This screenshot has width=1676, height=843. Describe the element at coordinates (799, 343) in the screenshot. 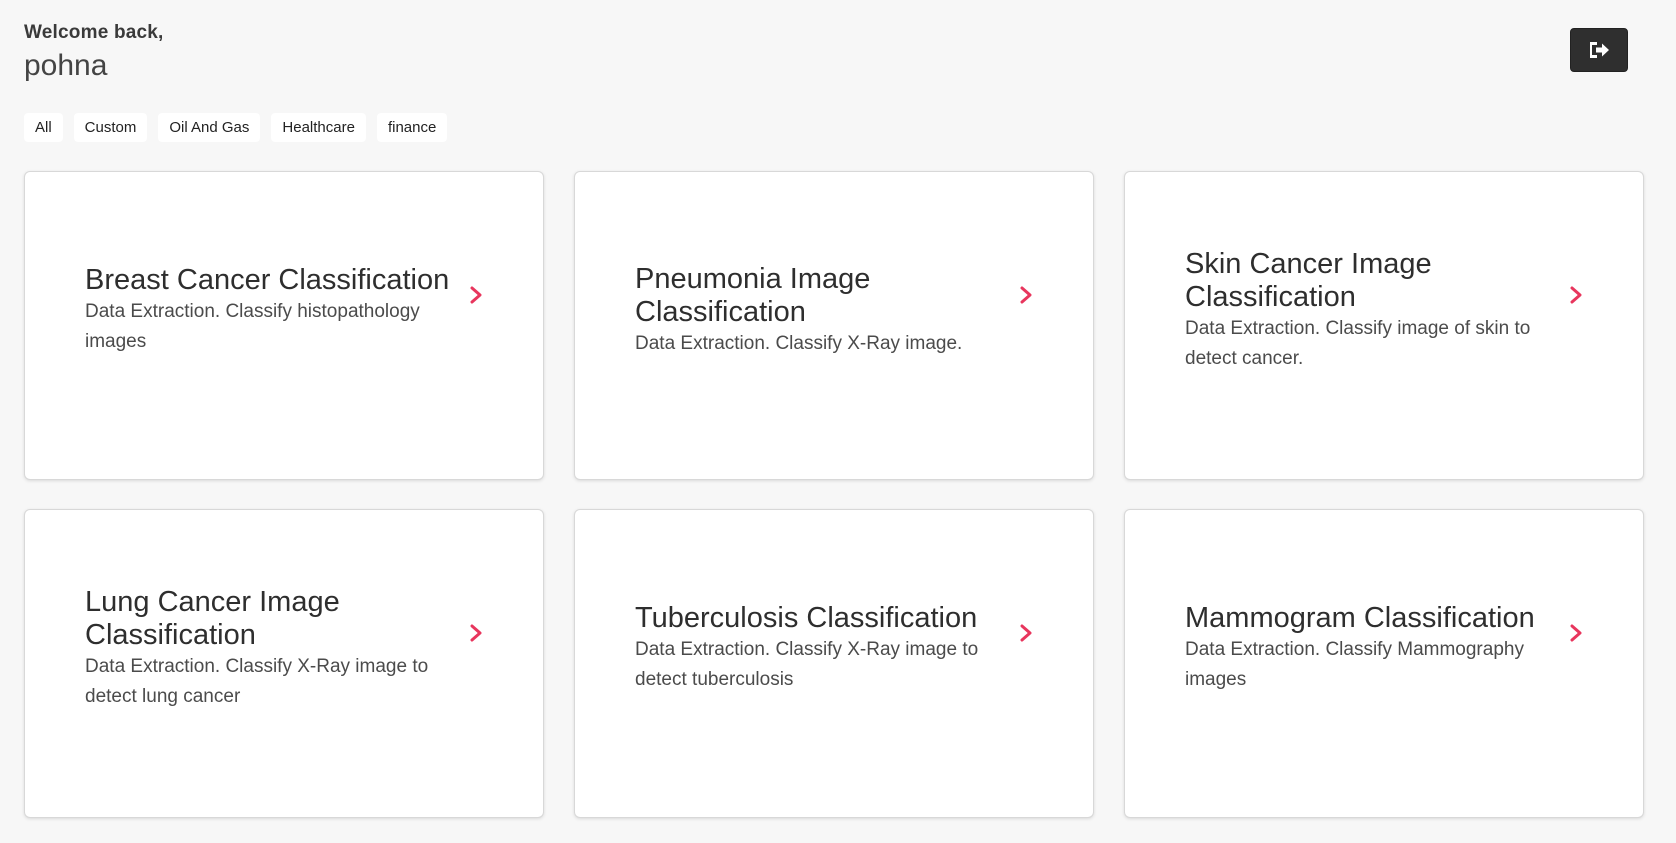

I see `card-description: Data Extraction. Classify X-Ray image.` at that location.